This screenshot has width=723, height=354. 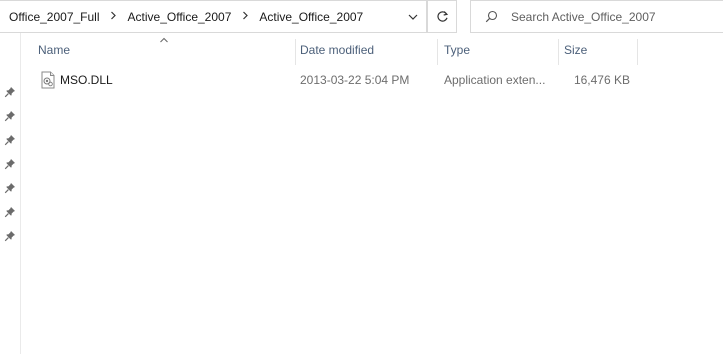 I want to click on column-header-date-modified: Date modified, so click(x=368, y=50).